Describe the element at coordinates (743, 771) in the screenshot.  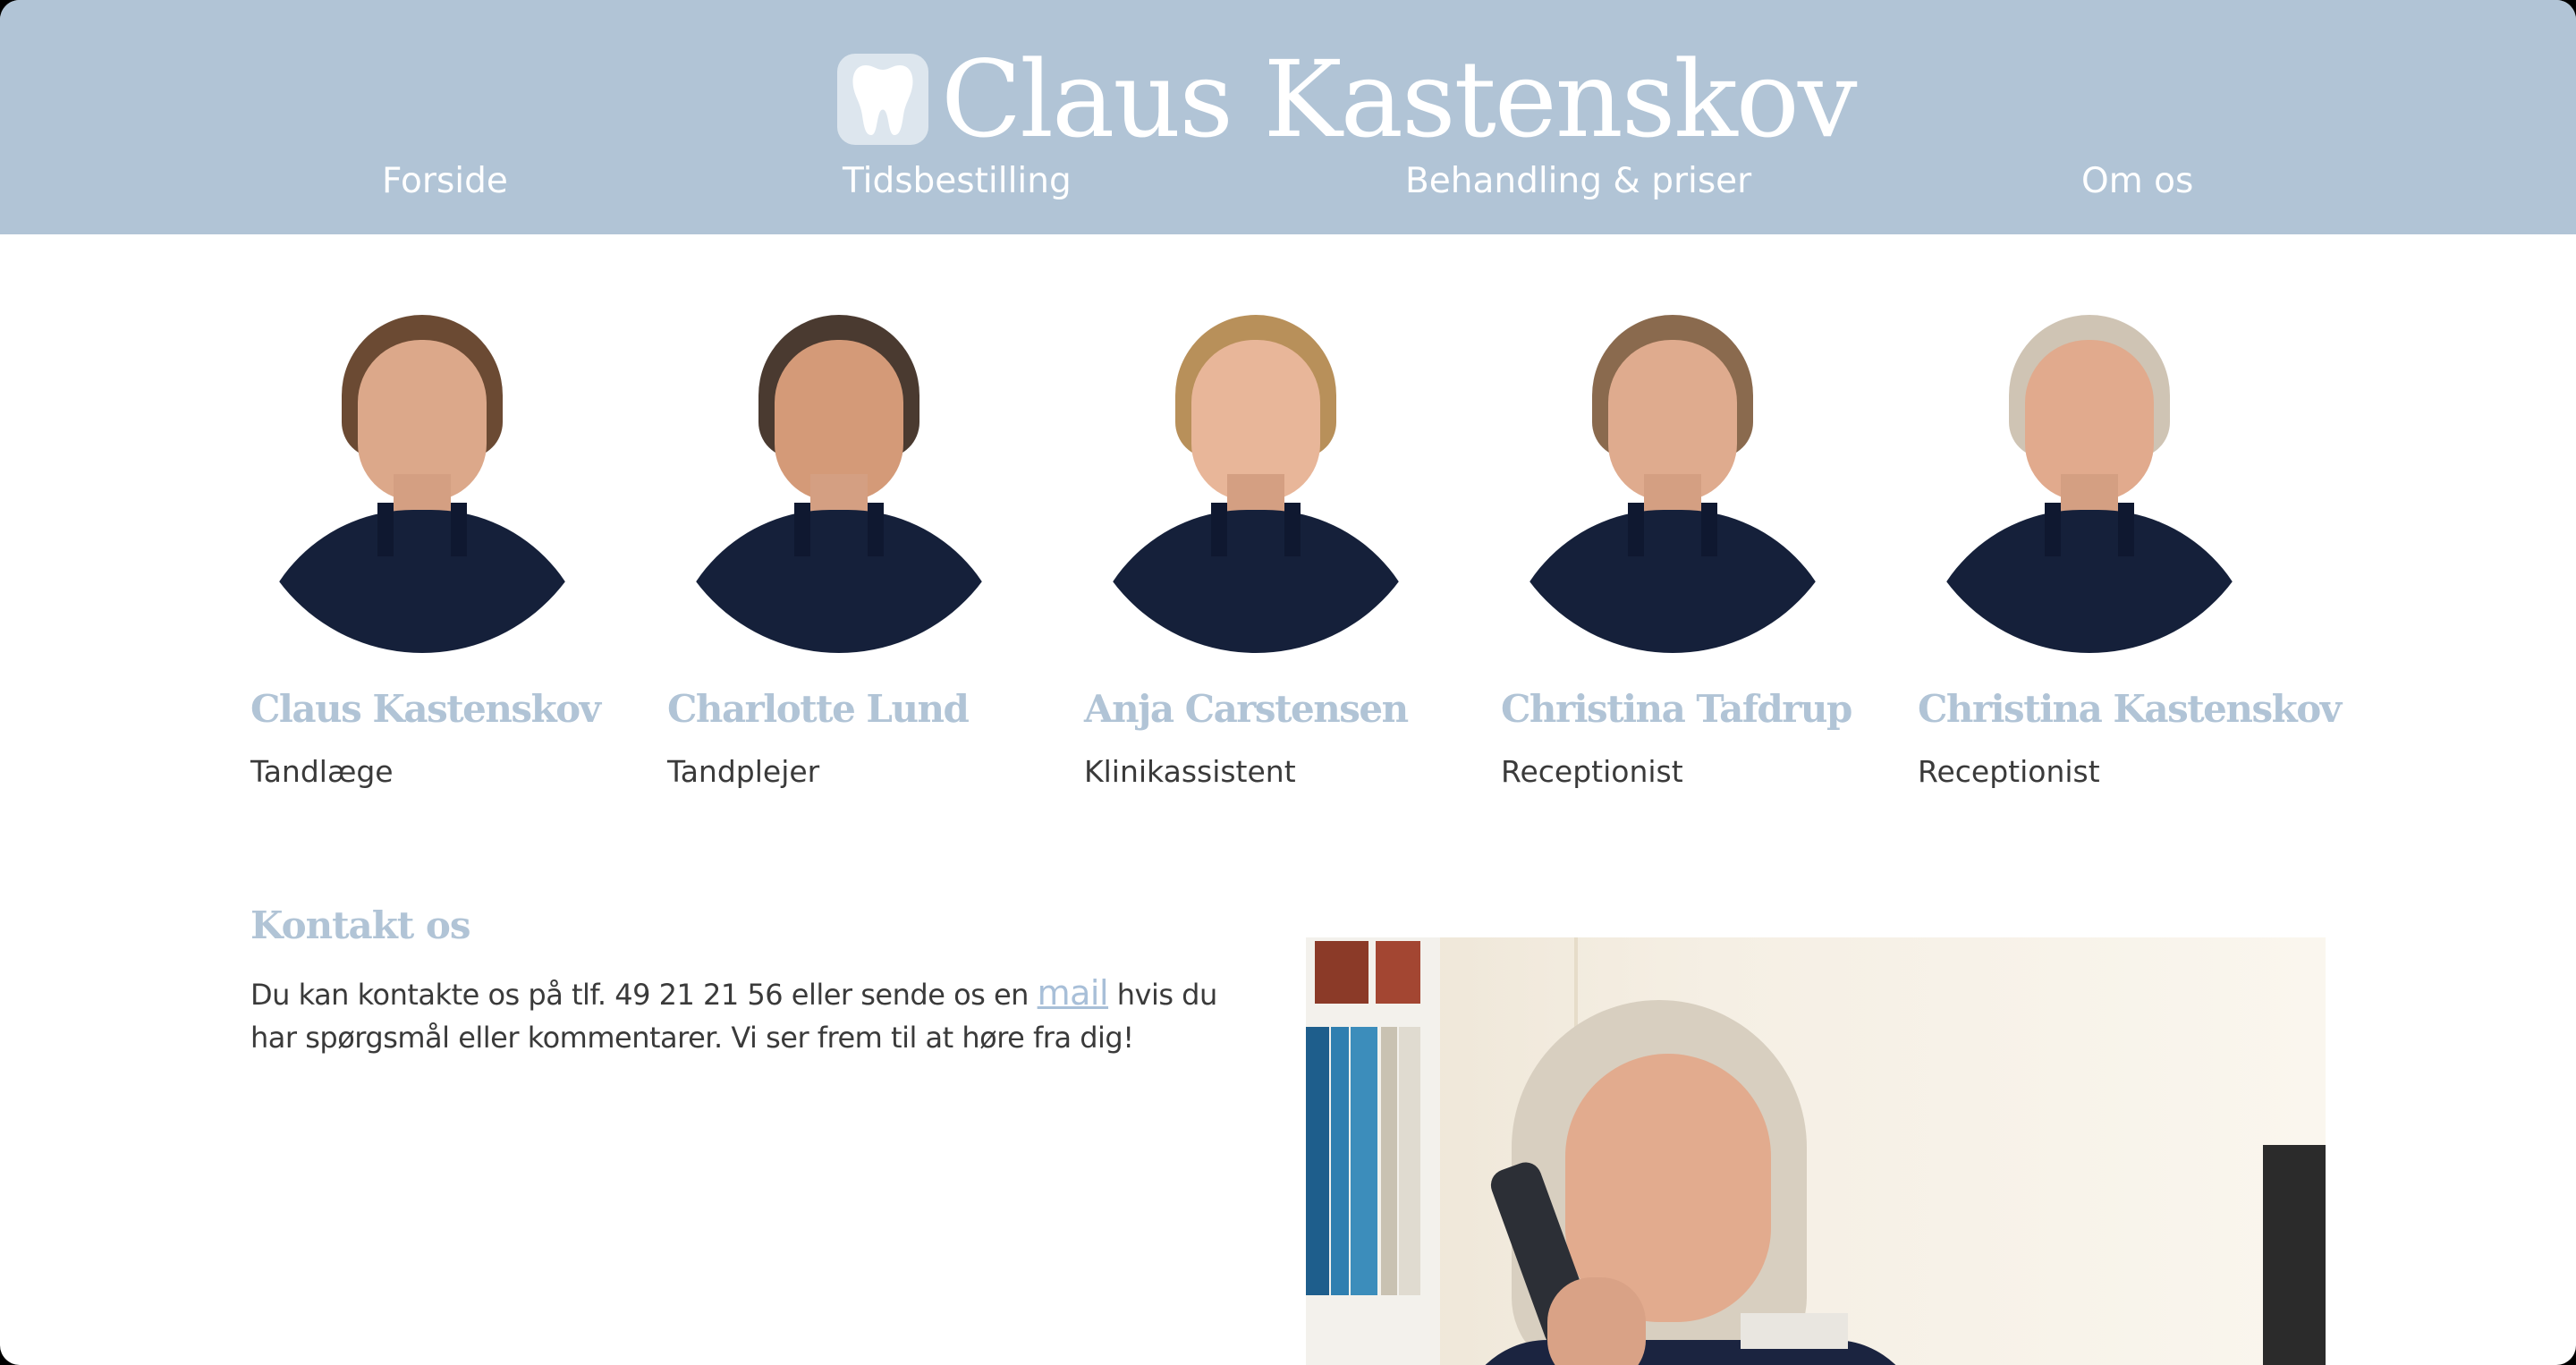
I see `team-member-role: Tandplejer` at that location.